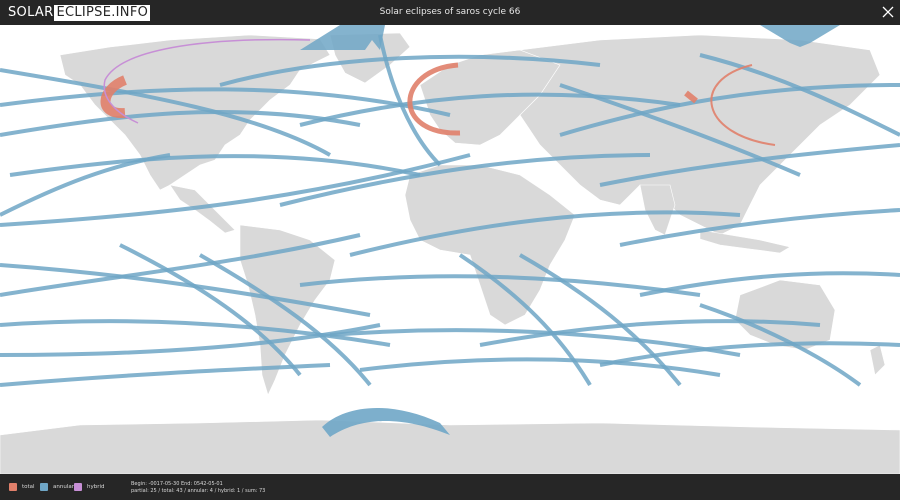  Describe the element at coordinates (877, 360) in the screenshot. I see `new-zealand` at that location.